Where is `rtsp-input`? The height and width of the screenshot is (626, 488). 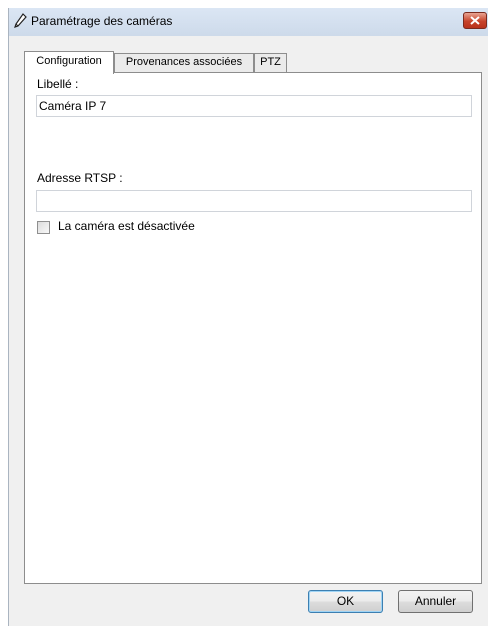
rtsp-input is located at coordinates (254, 201).